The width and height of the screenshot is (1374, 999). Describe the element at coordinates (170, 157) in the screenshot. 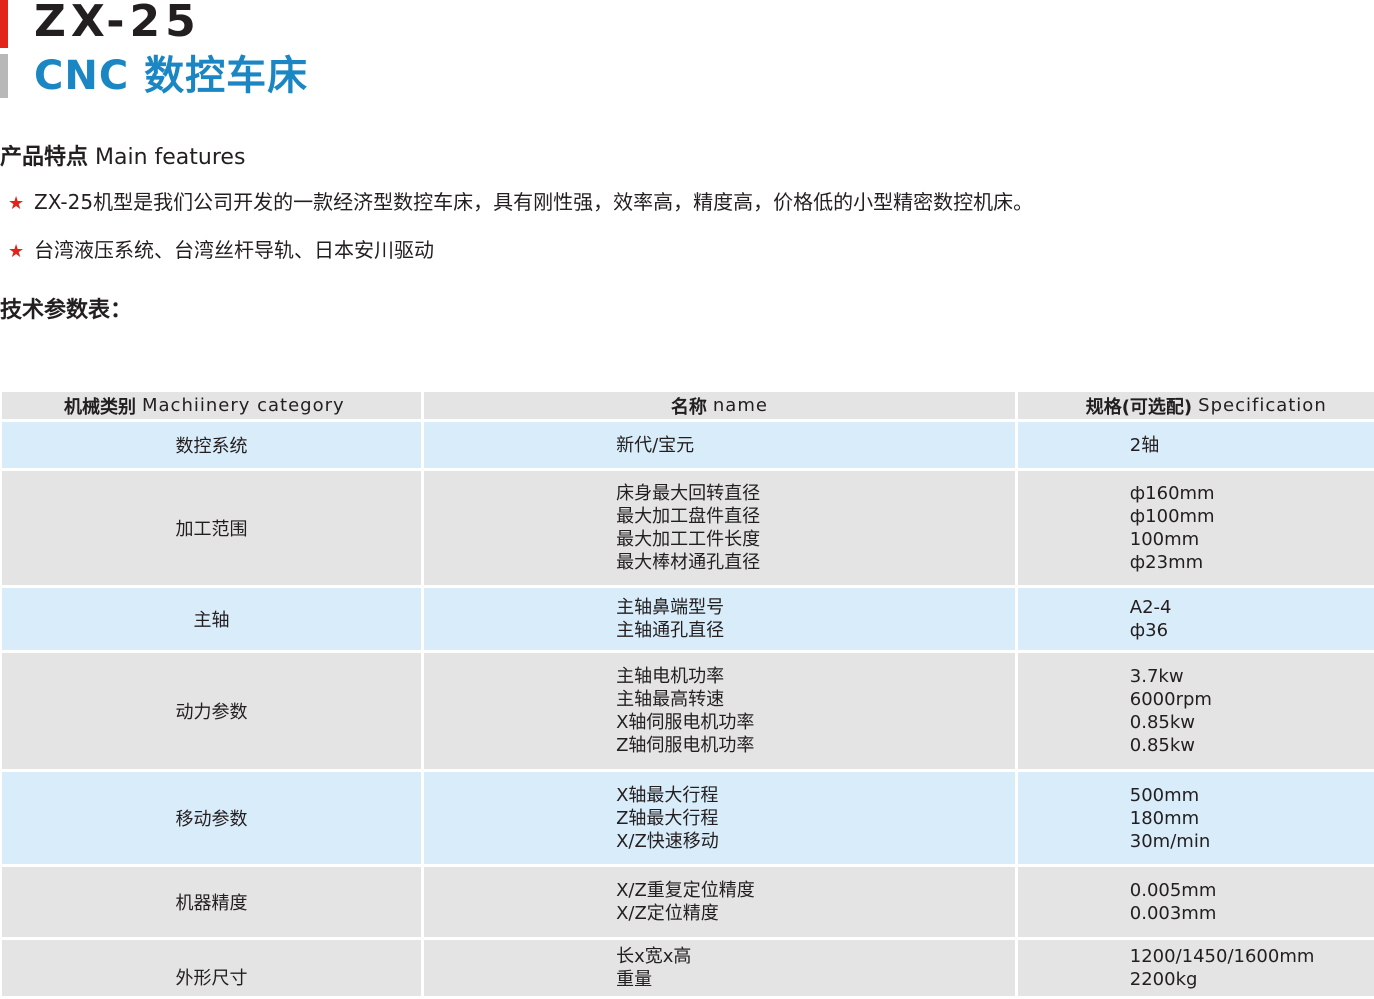

I see `features-heading-en: Main features` at that location.